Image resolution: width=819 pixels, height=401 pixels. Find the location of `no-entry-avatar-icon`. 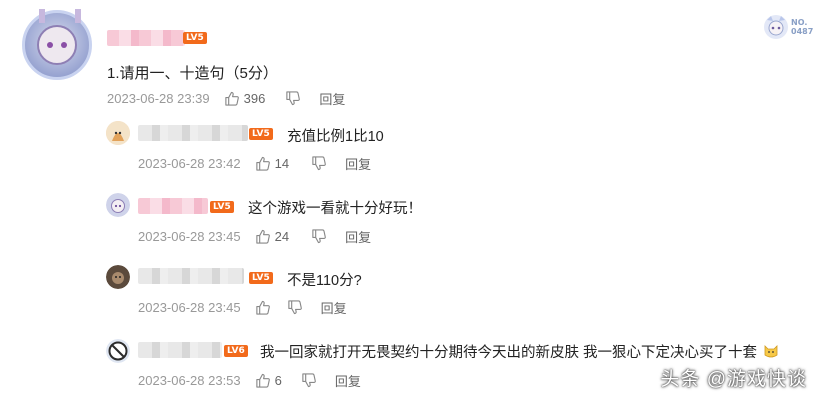

no-entry-avatar-icon is located at coordinates (118, 351).